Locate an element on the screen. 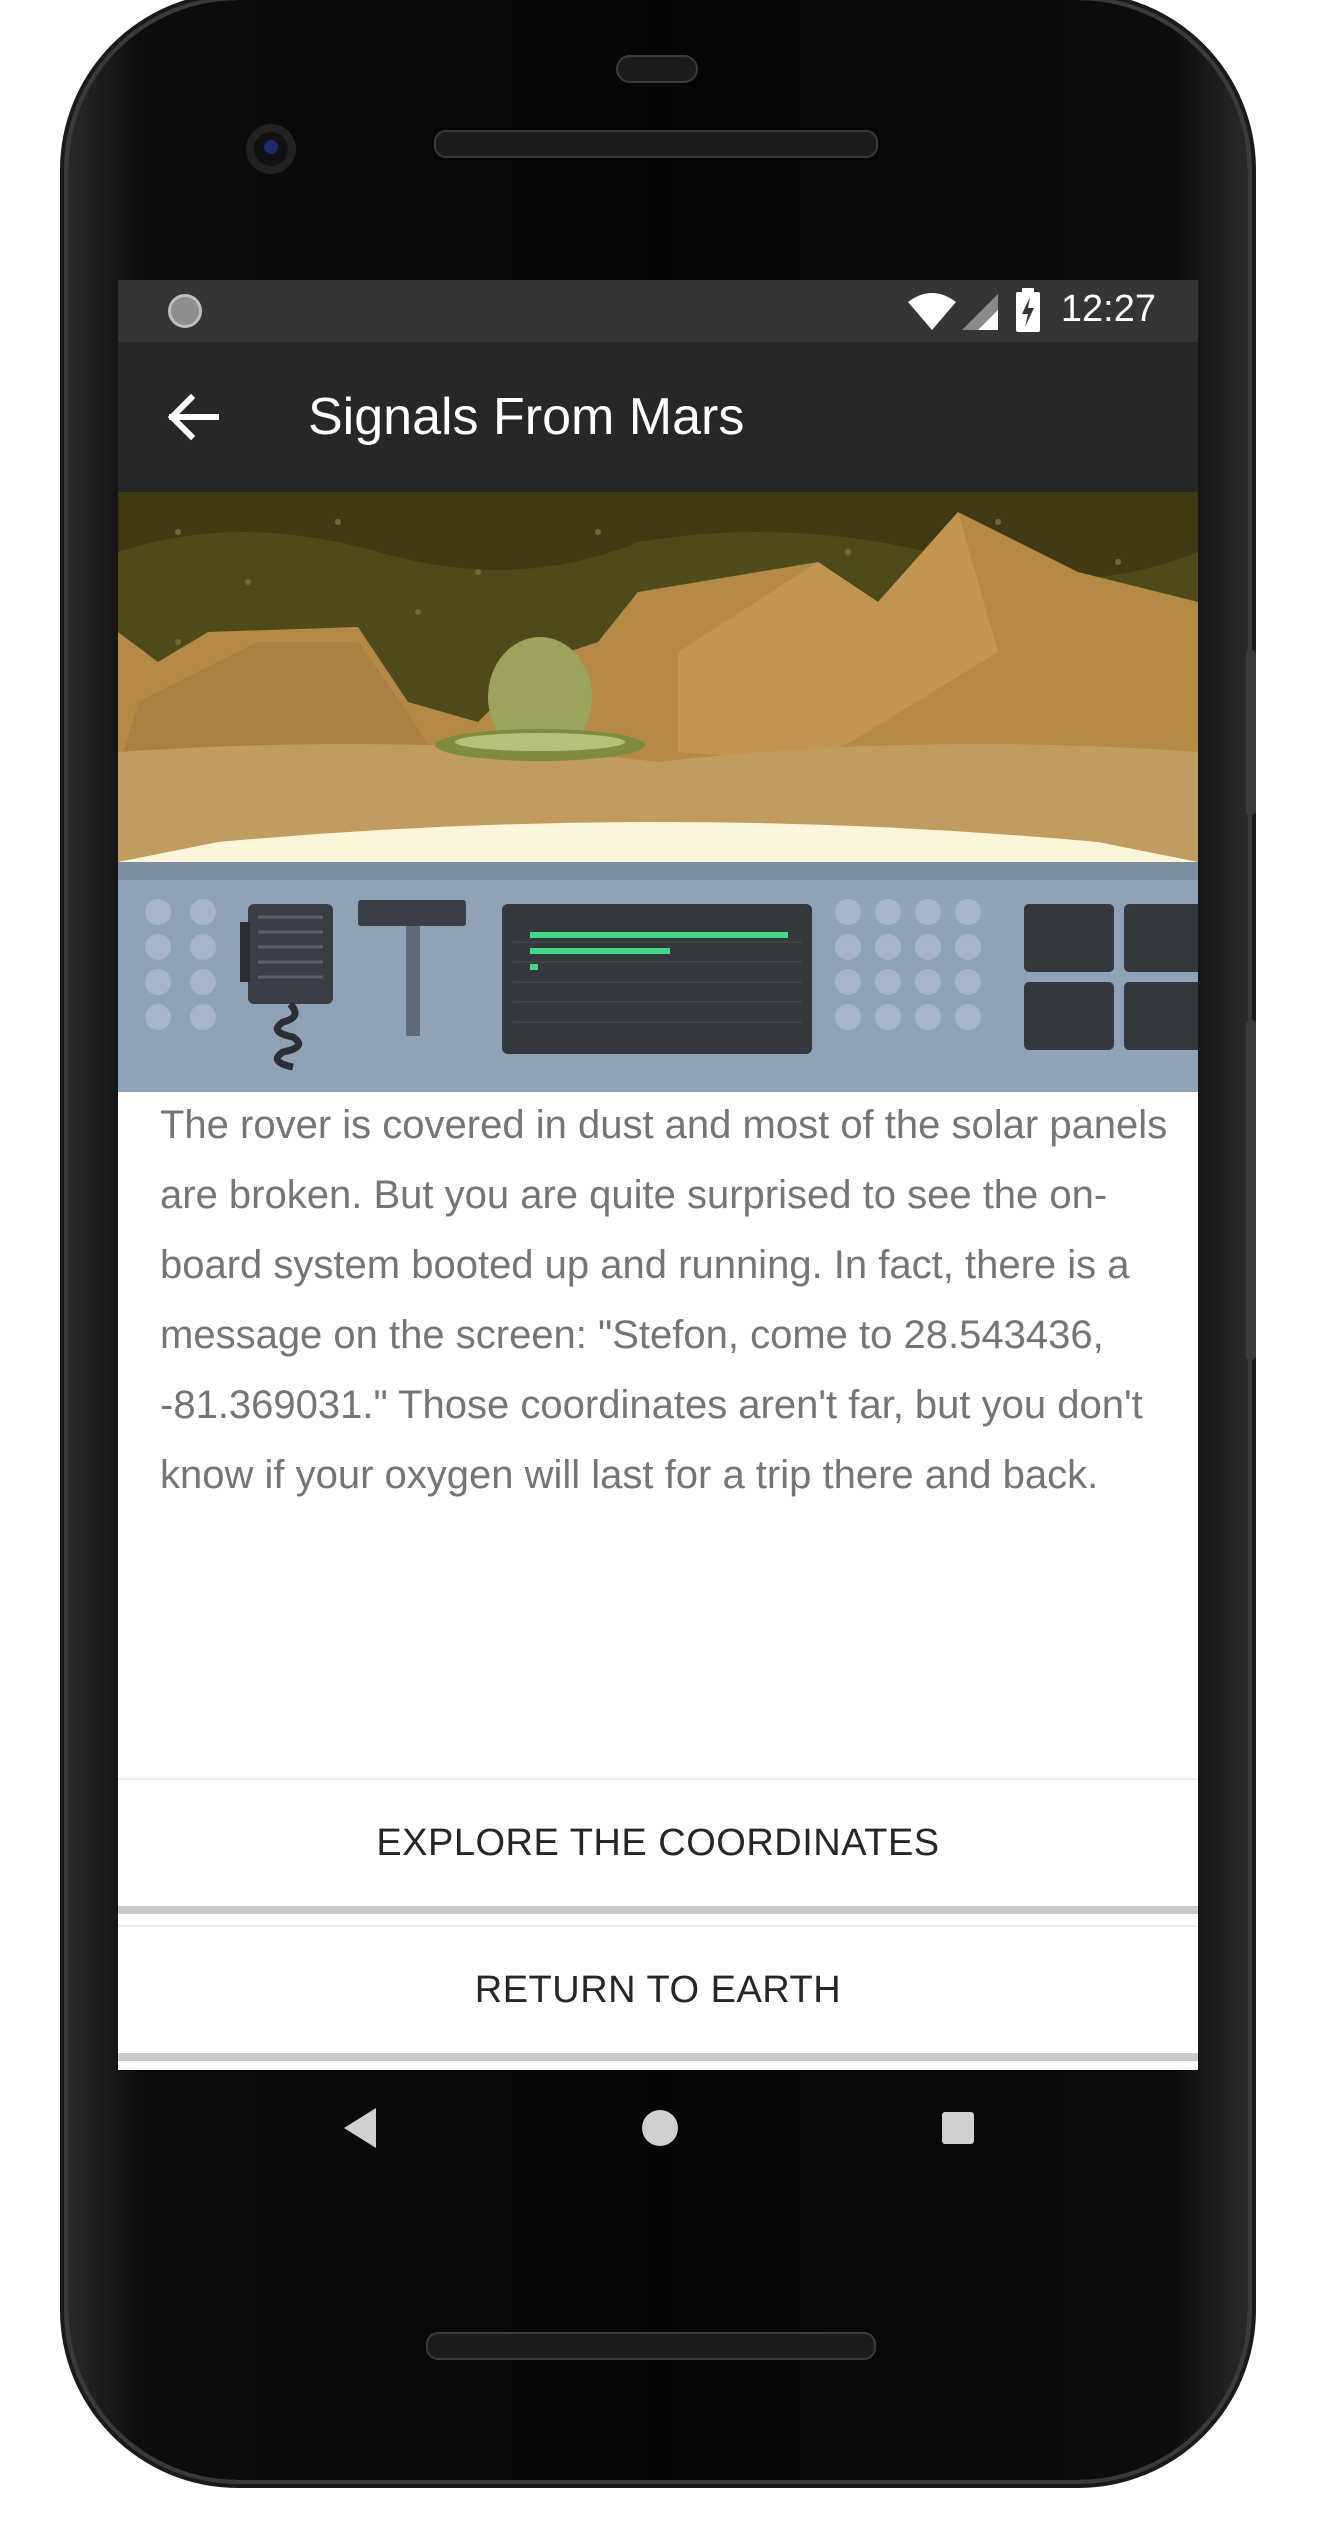 This screenshot has width=1330, height=2532. status-bar: 12:27 is located at coordinates (658, 311).